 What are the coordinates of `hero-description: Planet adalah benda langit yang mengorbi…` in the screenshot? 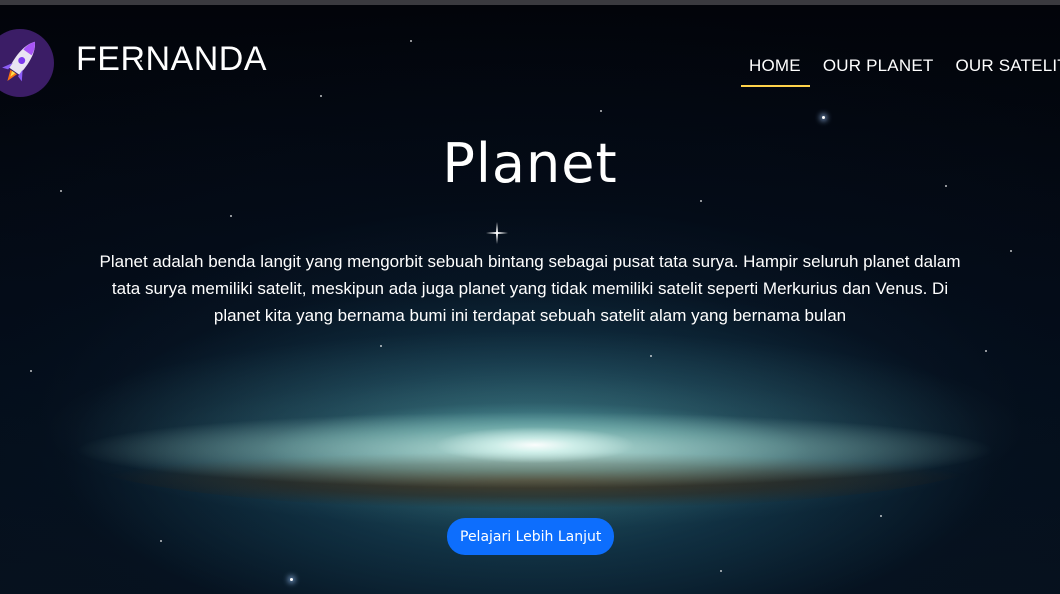 It's located at (530, 288).